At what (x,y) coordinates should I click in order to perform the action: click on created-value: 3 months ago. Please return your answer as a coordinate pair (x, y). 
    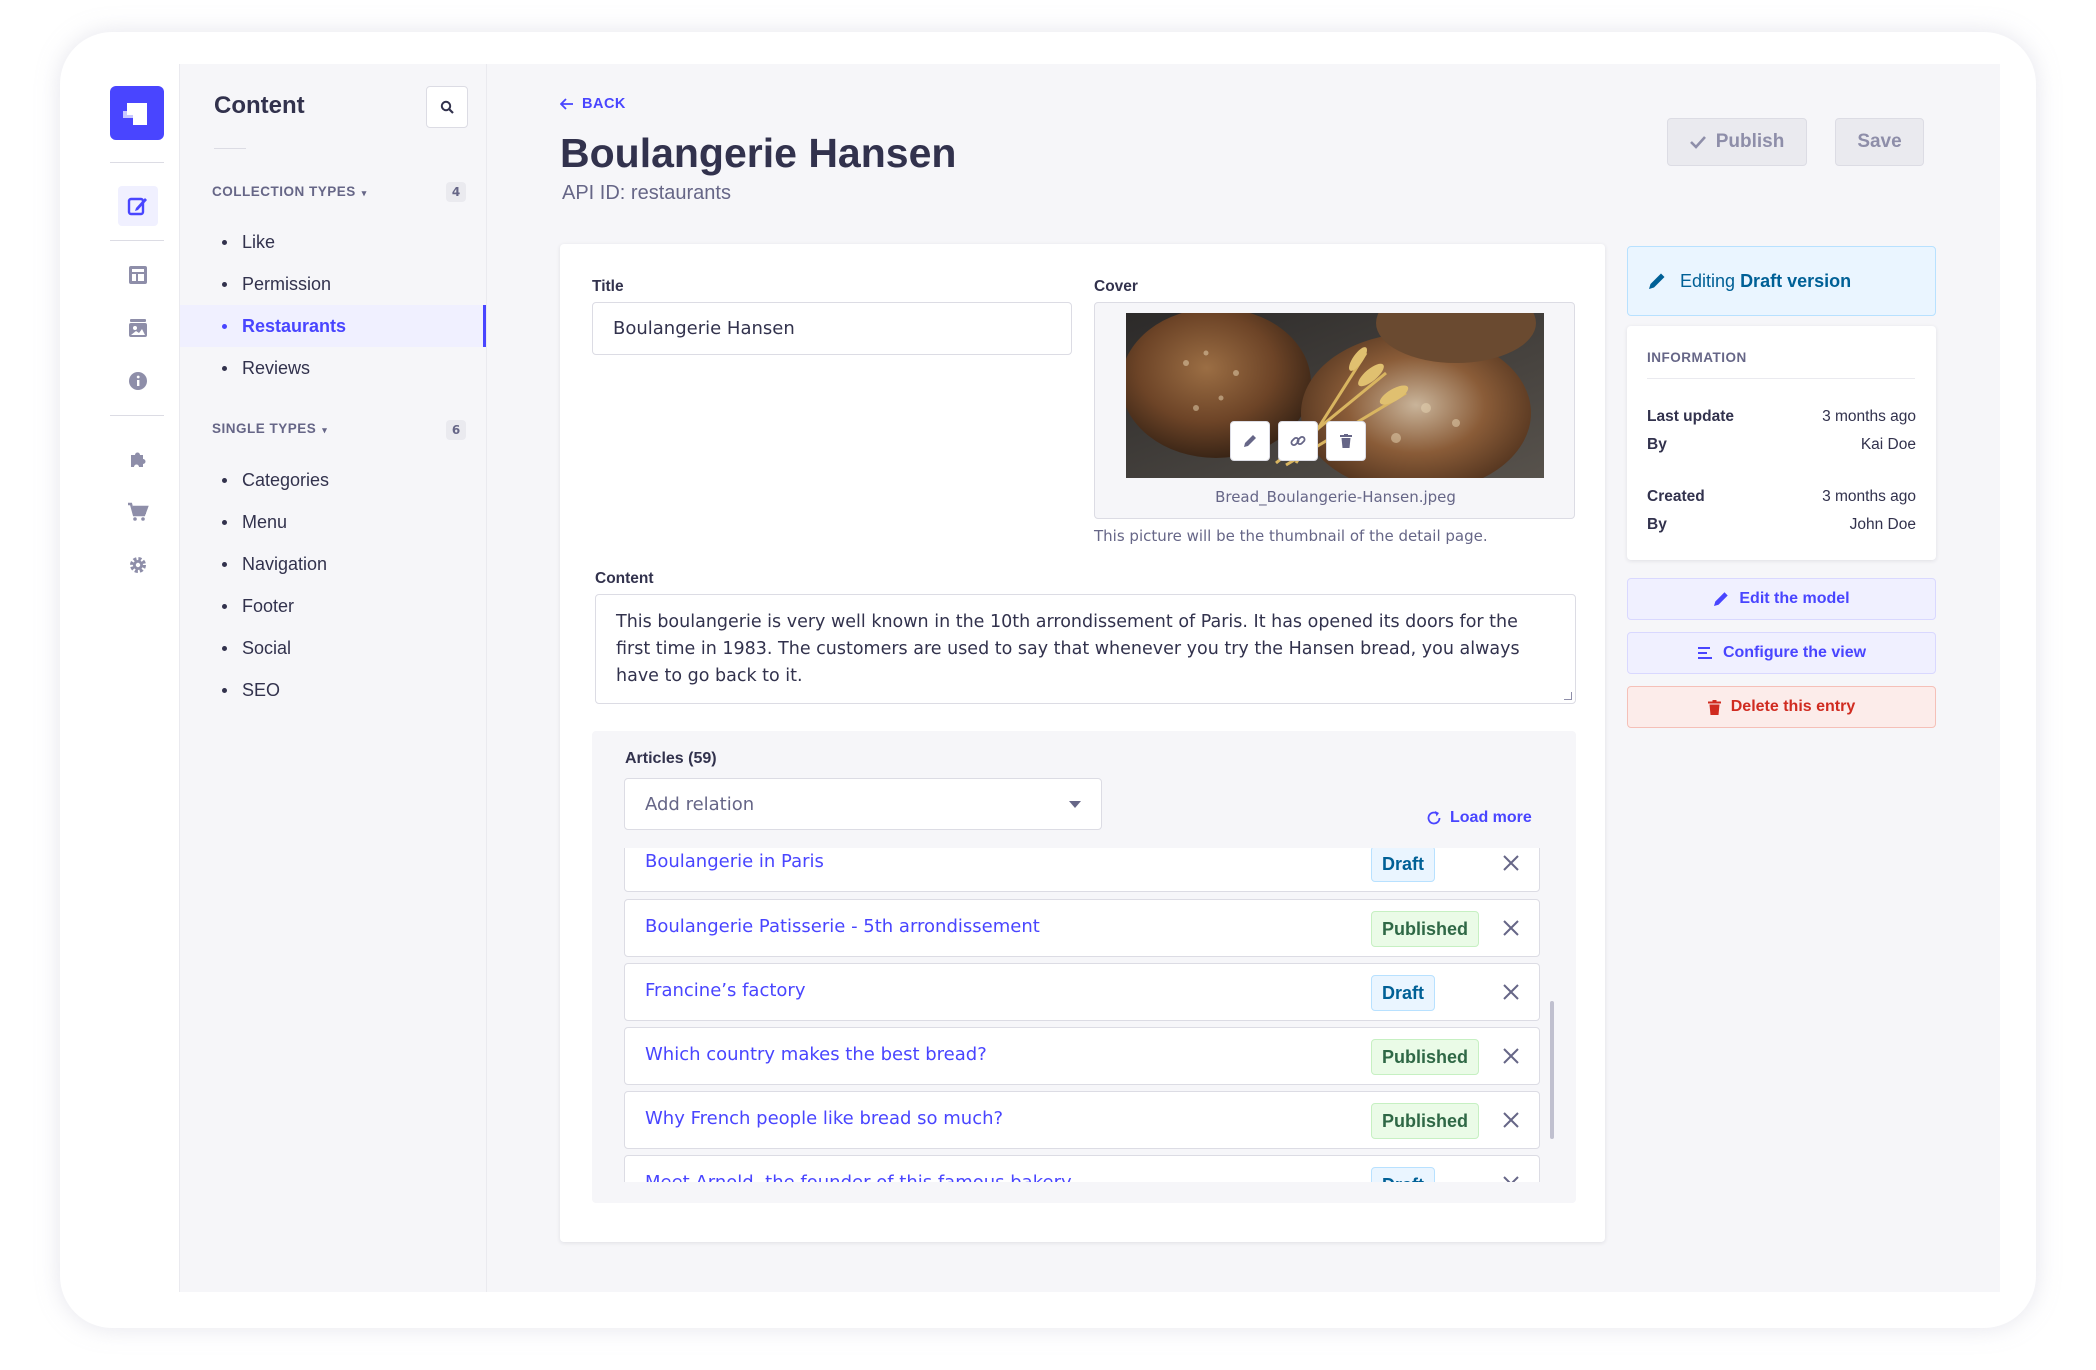
    Looking at the image, I should click on (1869, 496).